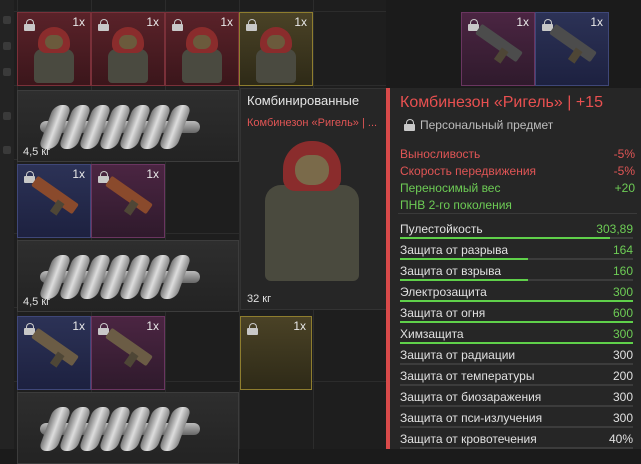 This screenshot has width=641, height=464. I want to click on stat-label: Защита от биозаражения, so click(471, 397).